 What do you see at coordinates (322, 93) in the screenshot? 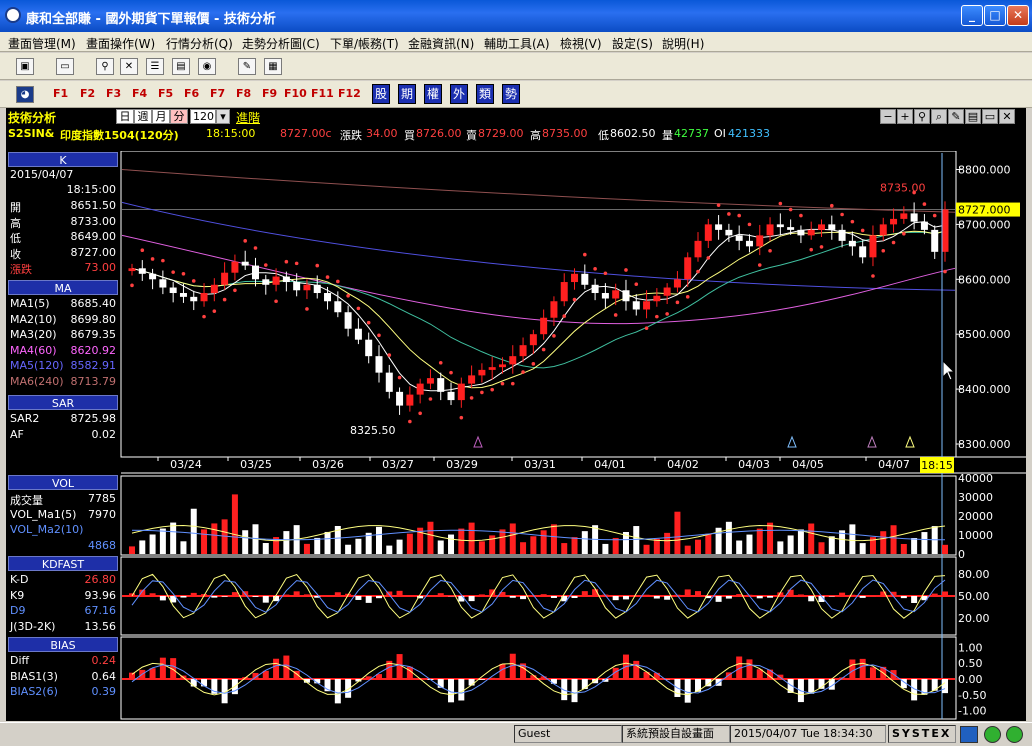
I see `fkey-f11: F11` at bounding box center [322, 93].